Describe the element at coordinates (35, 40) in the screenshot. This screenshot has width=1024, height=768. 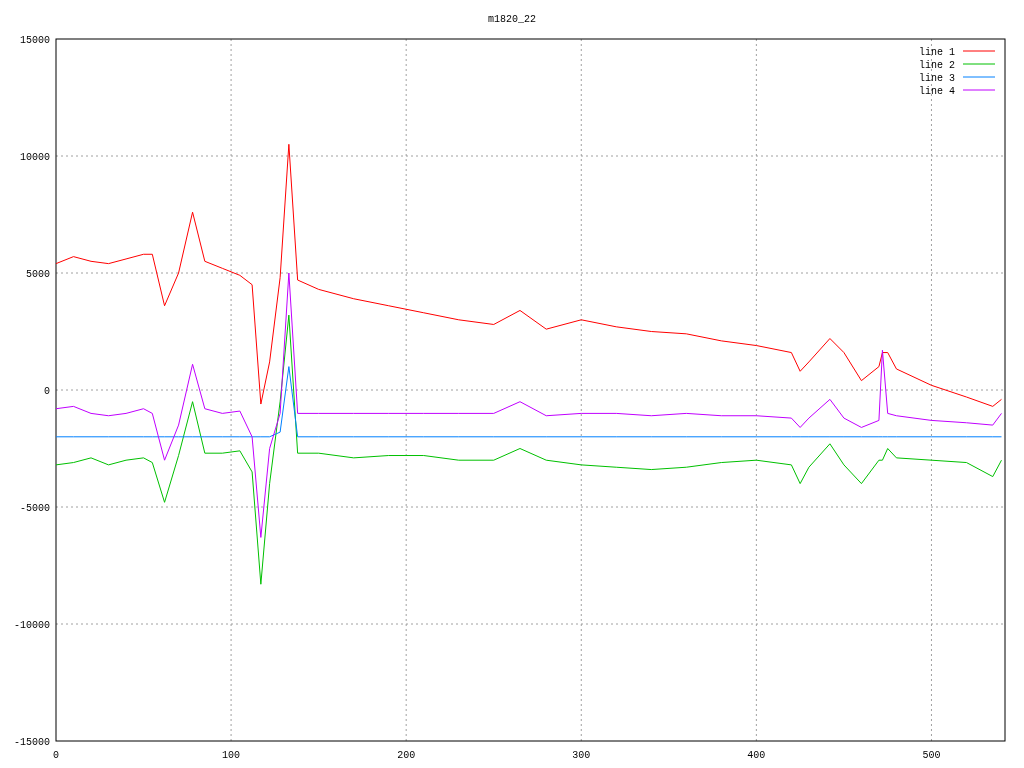
I see `y-tick-label: 15000` at that location.